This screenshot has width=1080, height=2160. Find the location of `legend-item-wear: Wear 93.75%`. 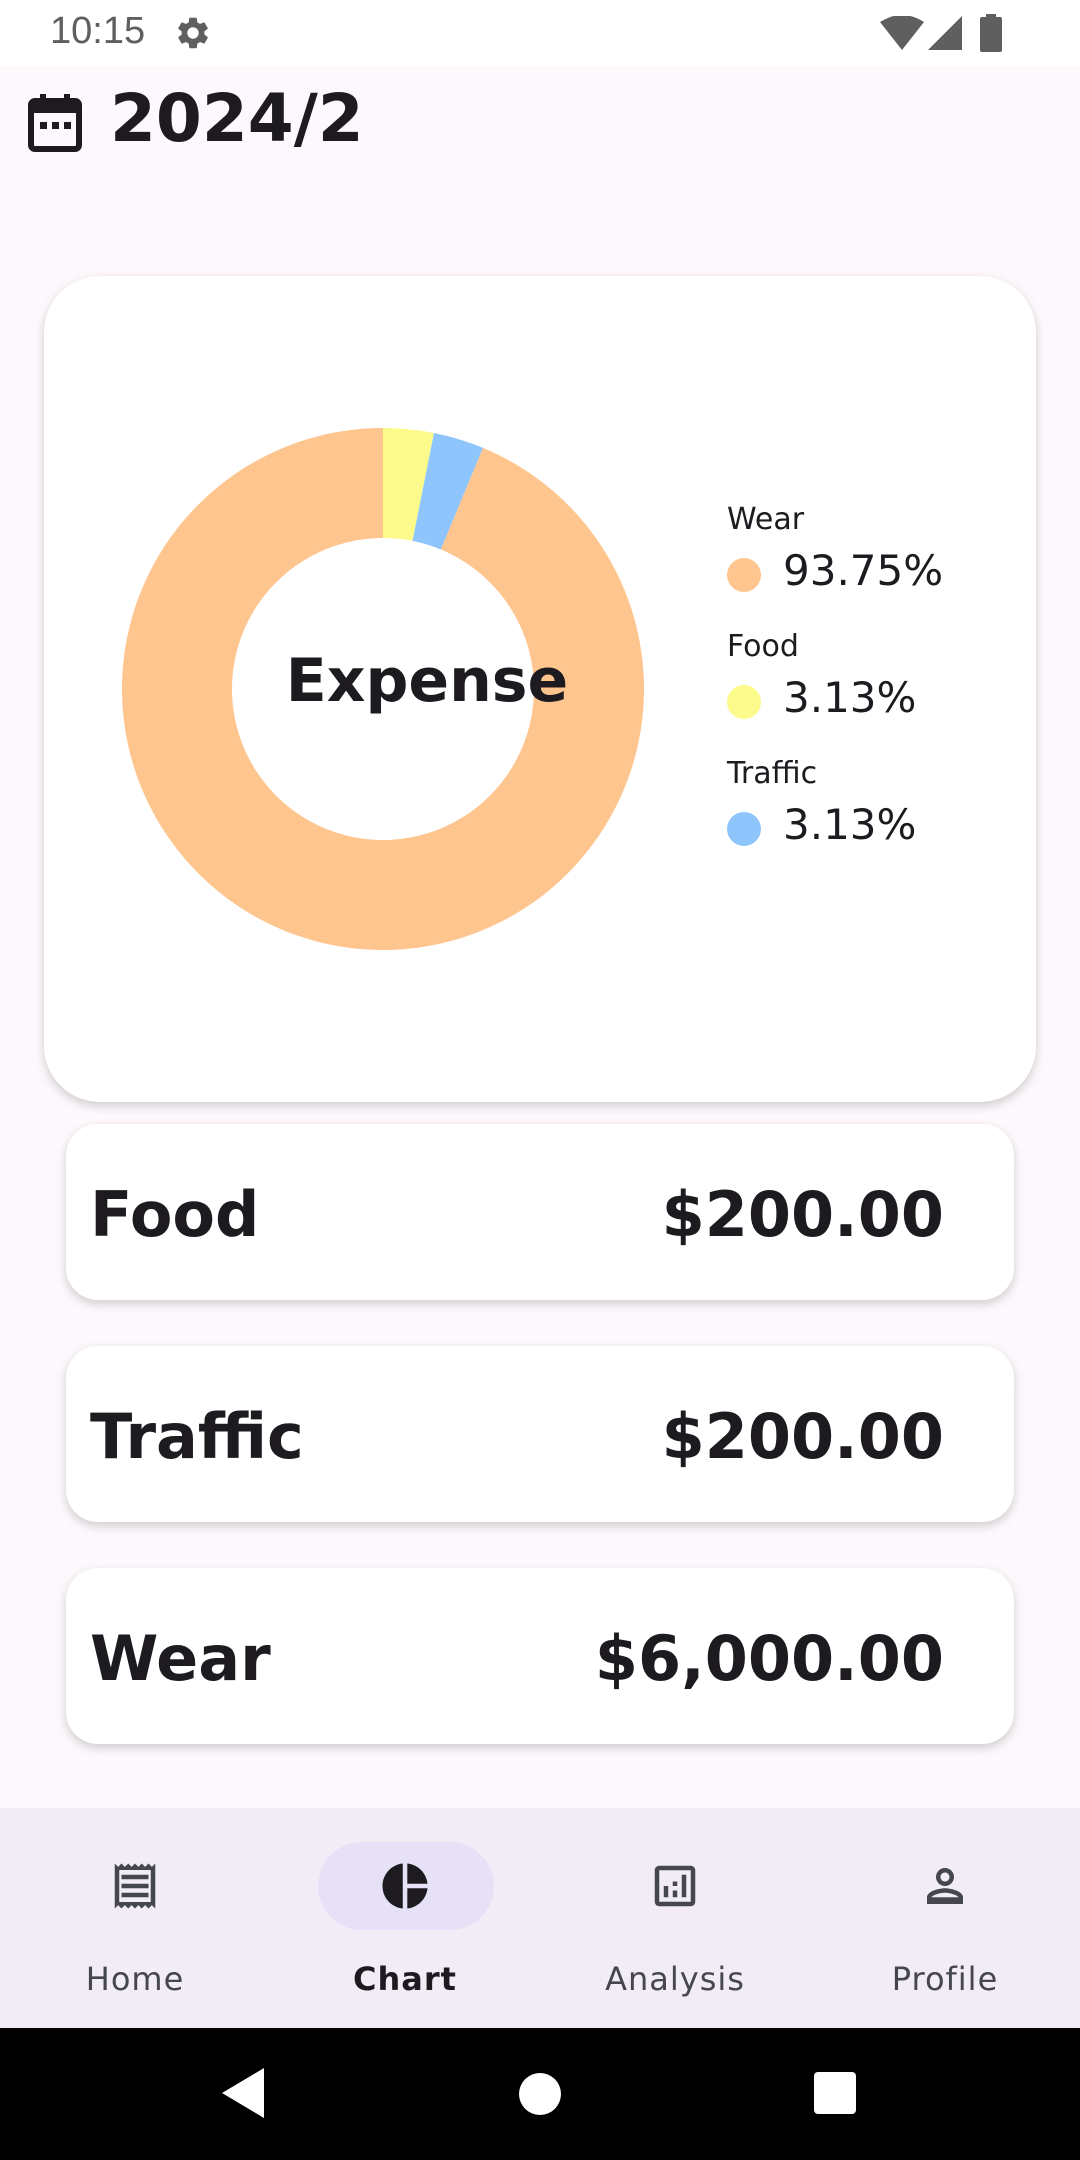

legend-item-wear: Wear 93.75% is located at coordinates (872, 565).